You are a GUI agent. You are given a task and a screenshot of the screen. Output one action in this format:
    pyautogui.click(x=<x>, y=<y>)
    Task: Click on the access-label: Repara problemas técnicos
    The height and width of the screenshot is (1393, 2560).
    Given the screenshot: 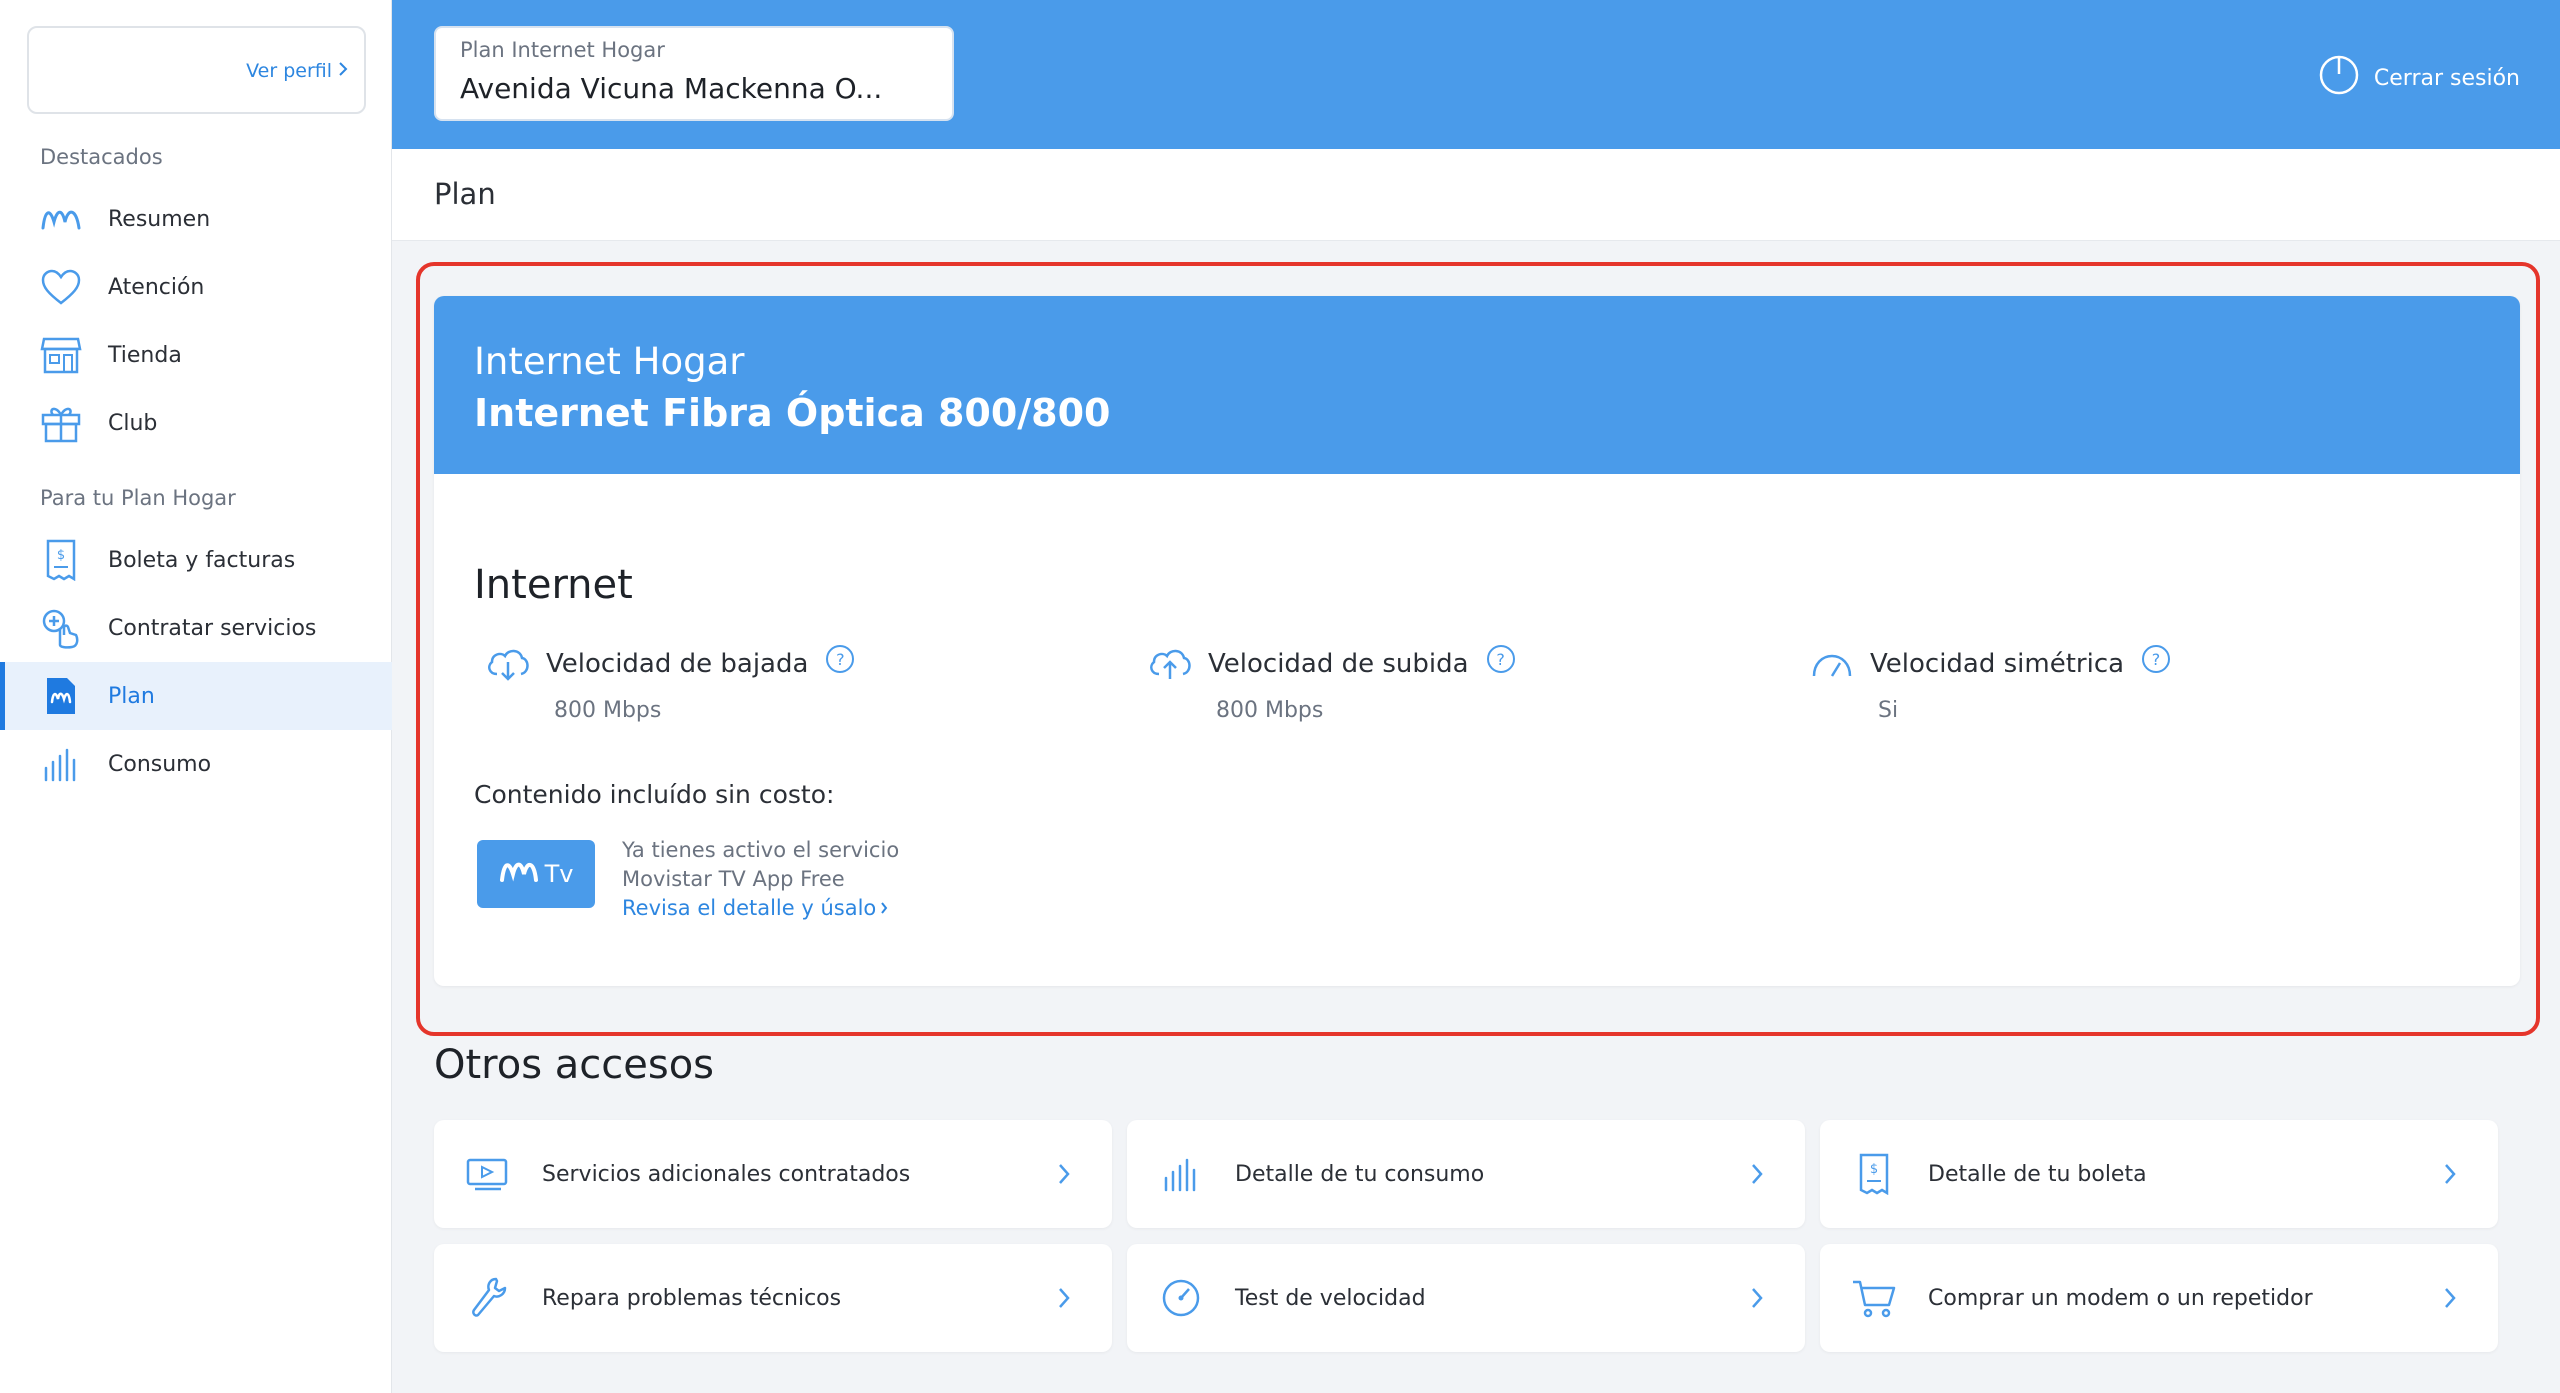 What is the action you would take?
    pyautogui.click(x=692, y=1298)
    